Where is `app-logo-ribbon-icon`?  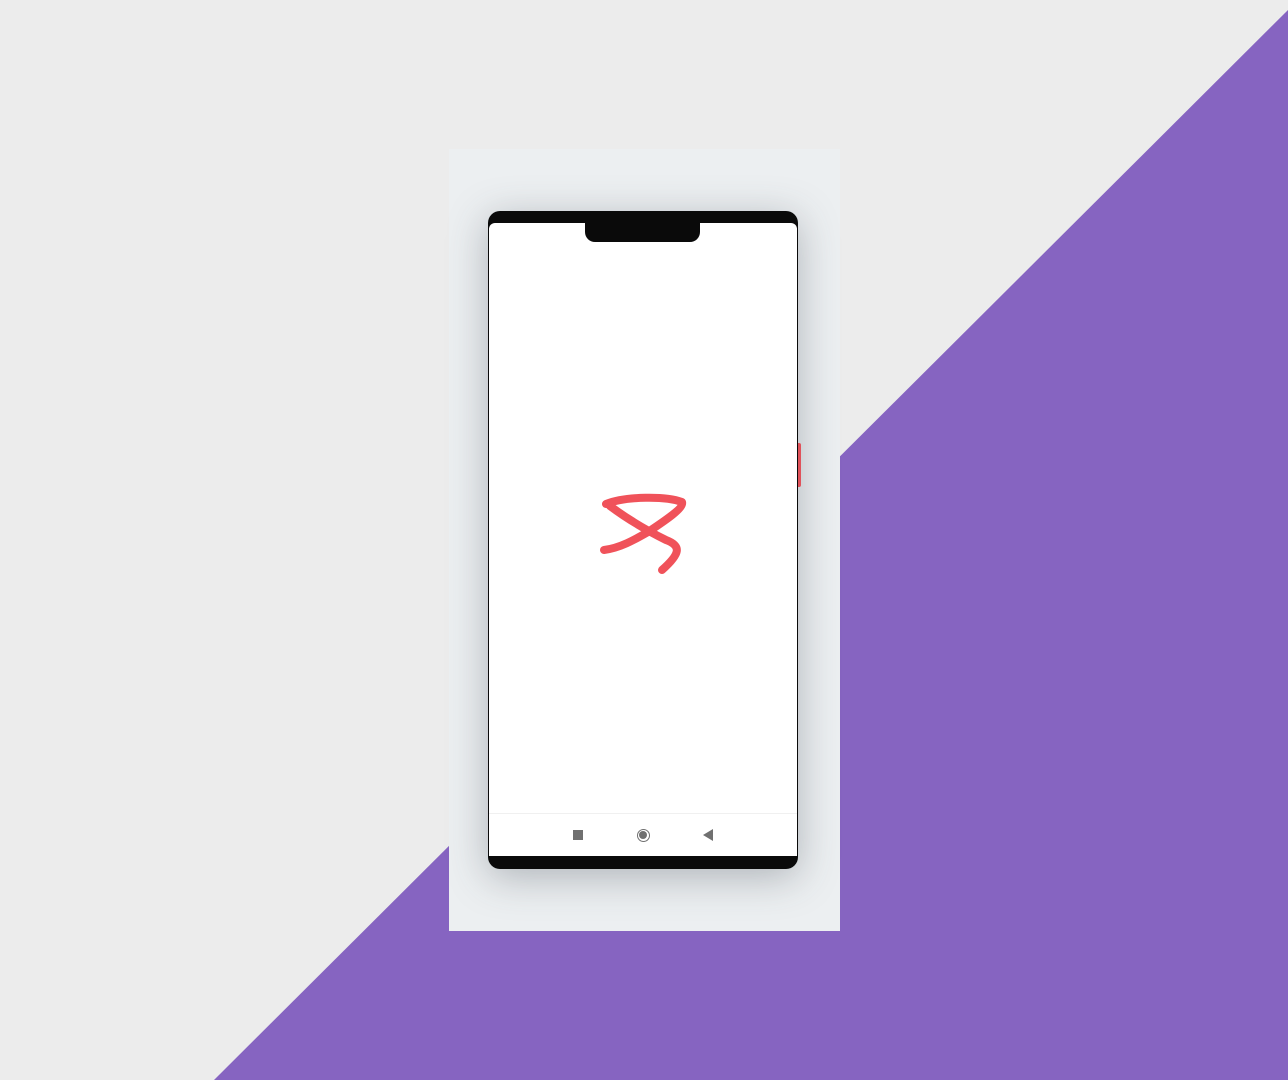
app-logo-ribbon-icon is located at coordinates (643, 533).